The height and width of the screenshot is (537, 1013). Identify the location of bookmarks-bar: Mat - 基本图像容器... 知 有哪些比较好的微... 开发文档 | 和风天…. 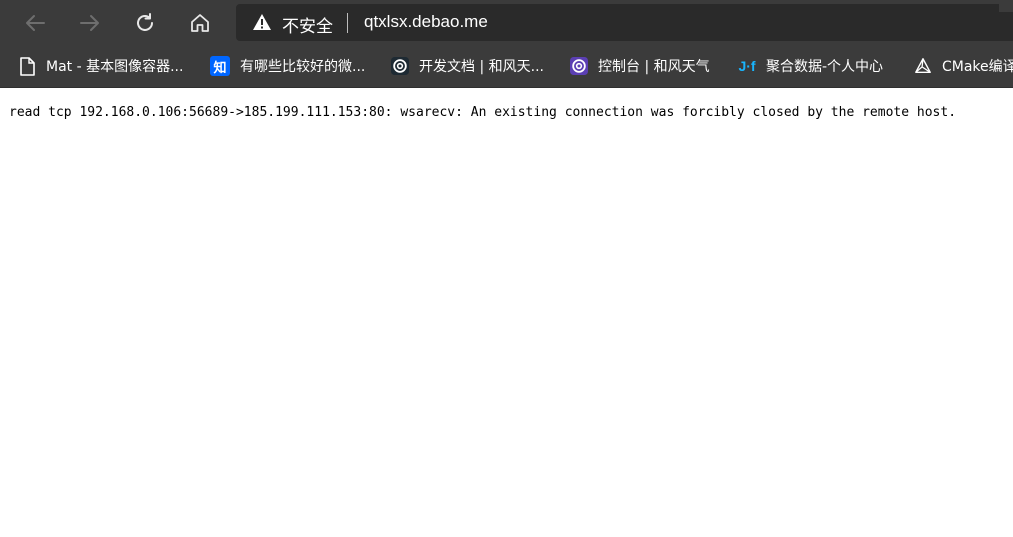
(506, 66).